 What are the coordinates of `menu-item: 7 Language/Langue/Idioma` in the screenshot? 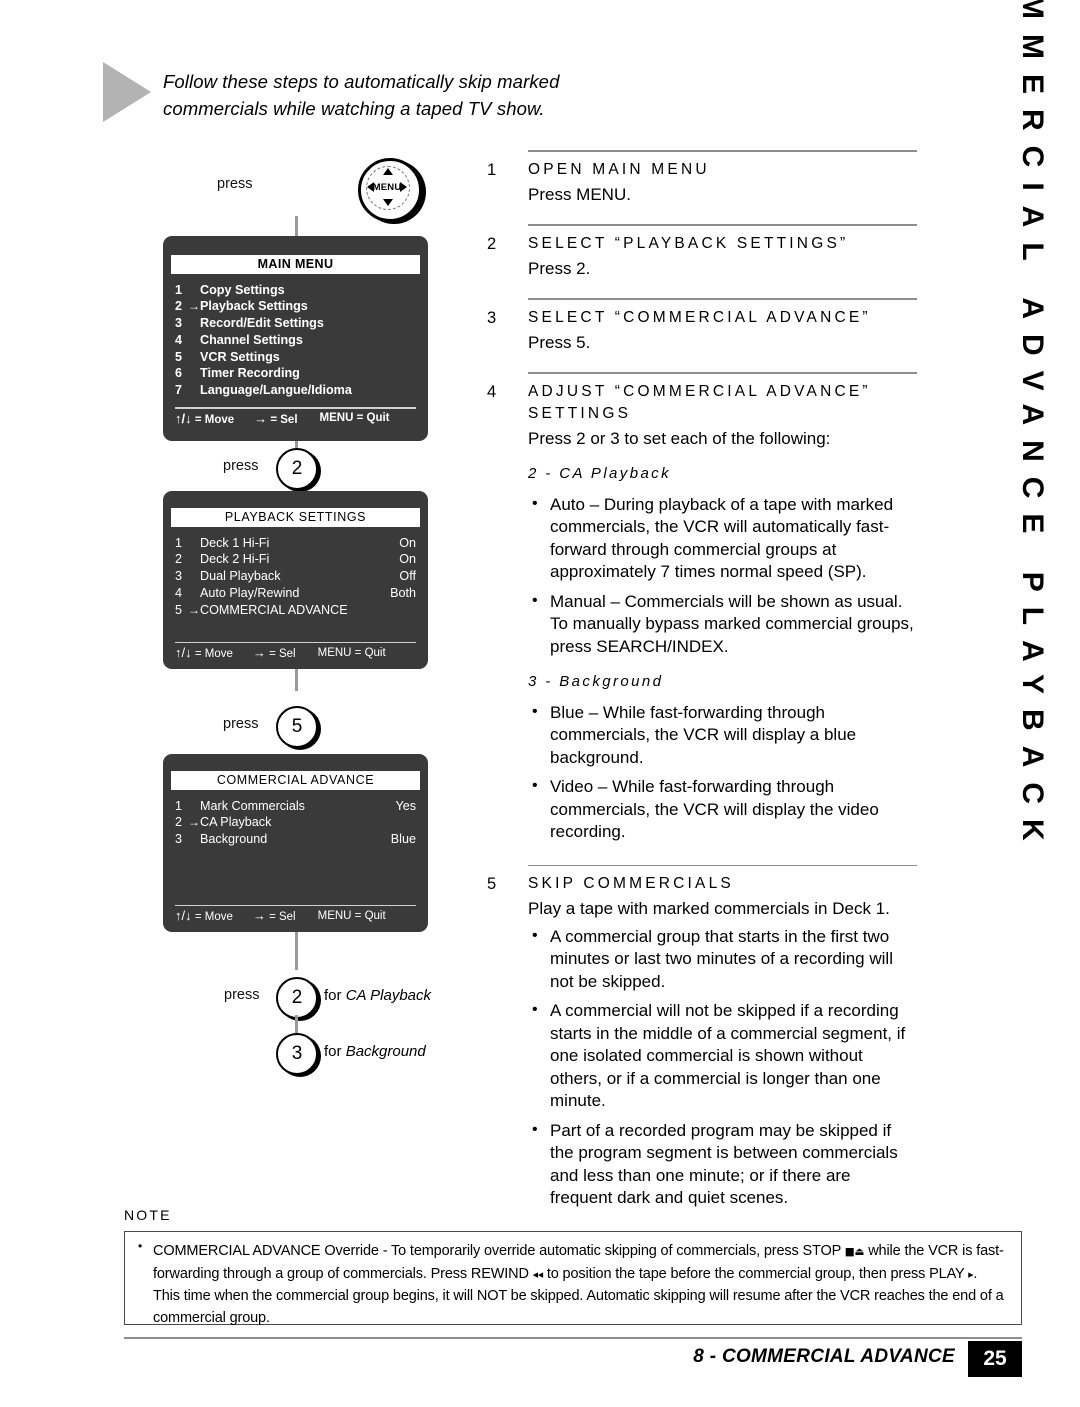 It's located at (295, 390).